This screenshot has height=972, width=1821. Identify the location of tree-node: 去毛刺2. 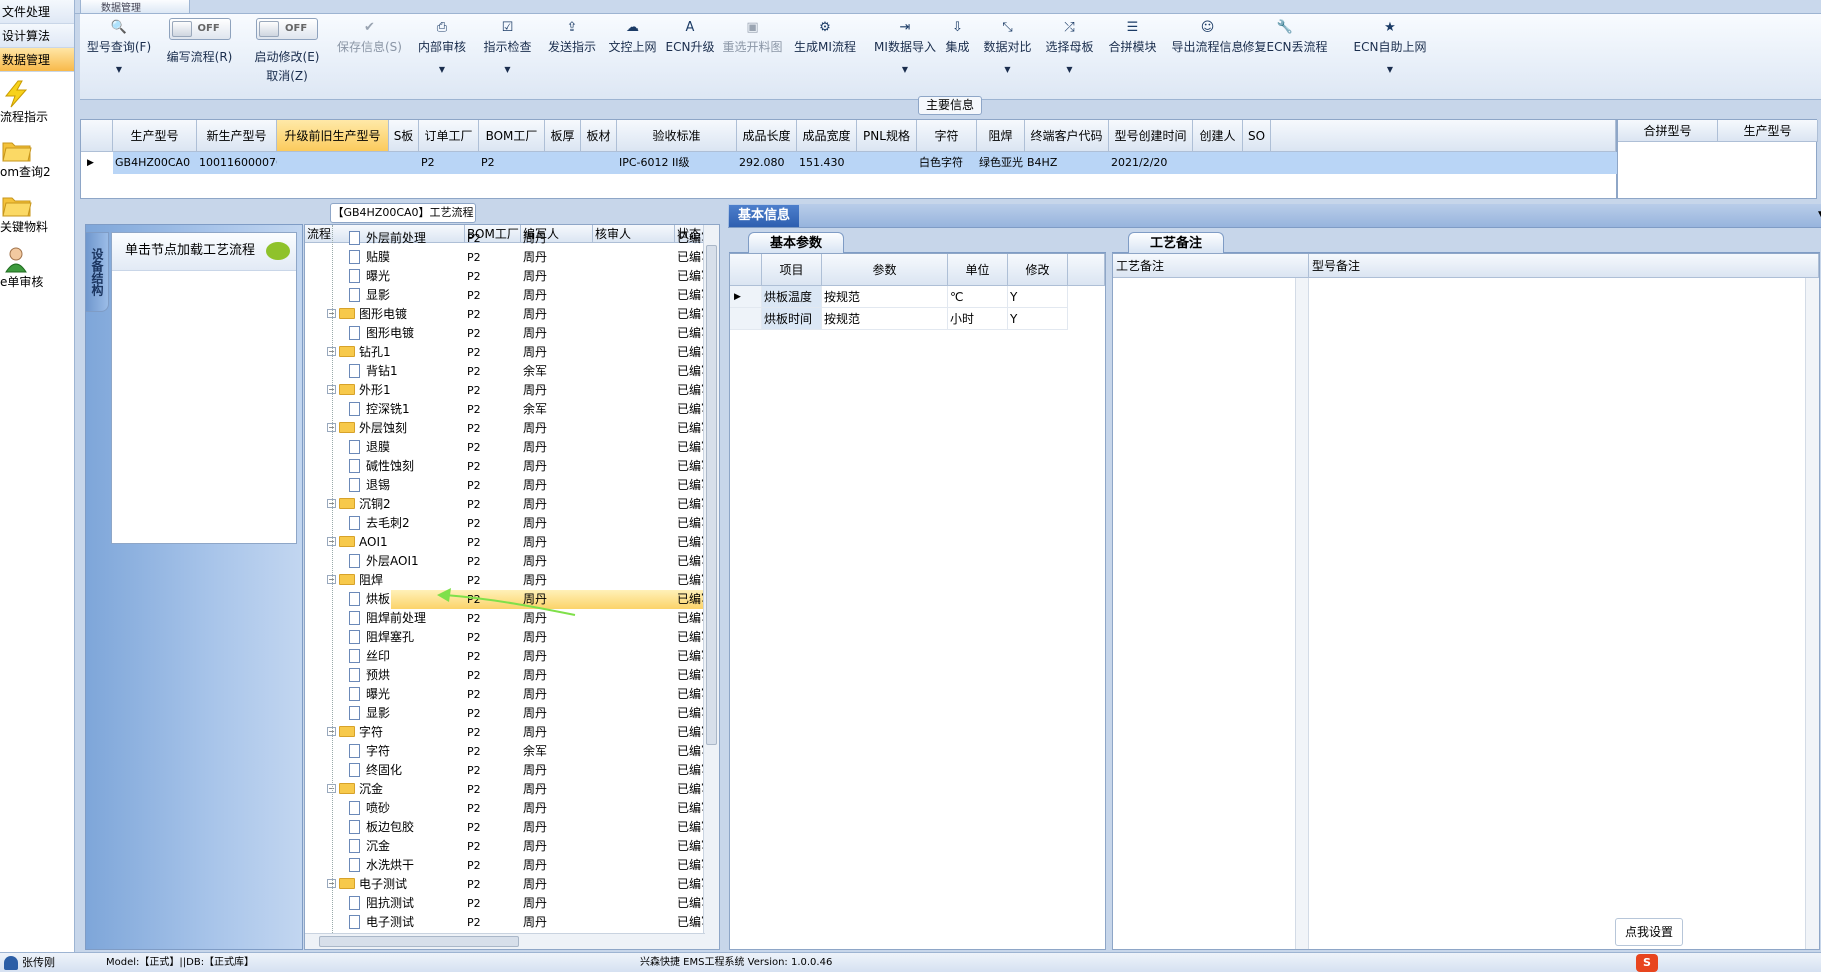
(379, 523).